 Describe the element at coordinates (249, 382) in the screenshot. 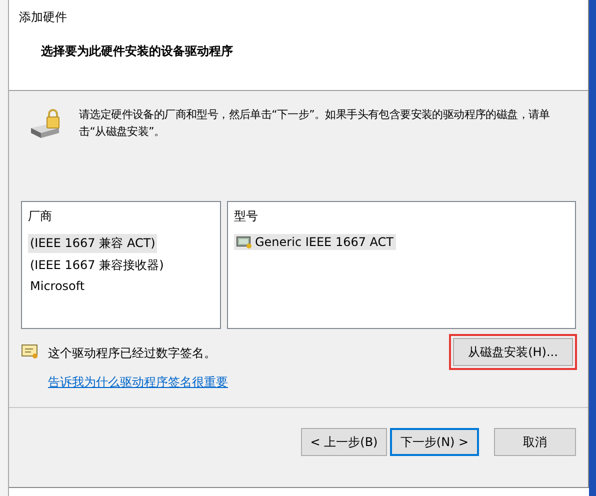

I see `help-link: 告诉我为什么驱动程序签名很重要` at that location.